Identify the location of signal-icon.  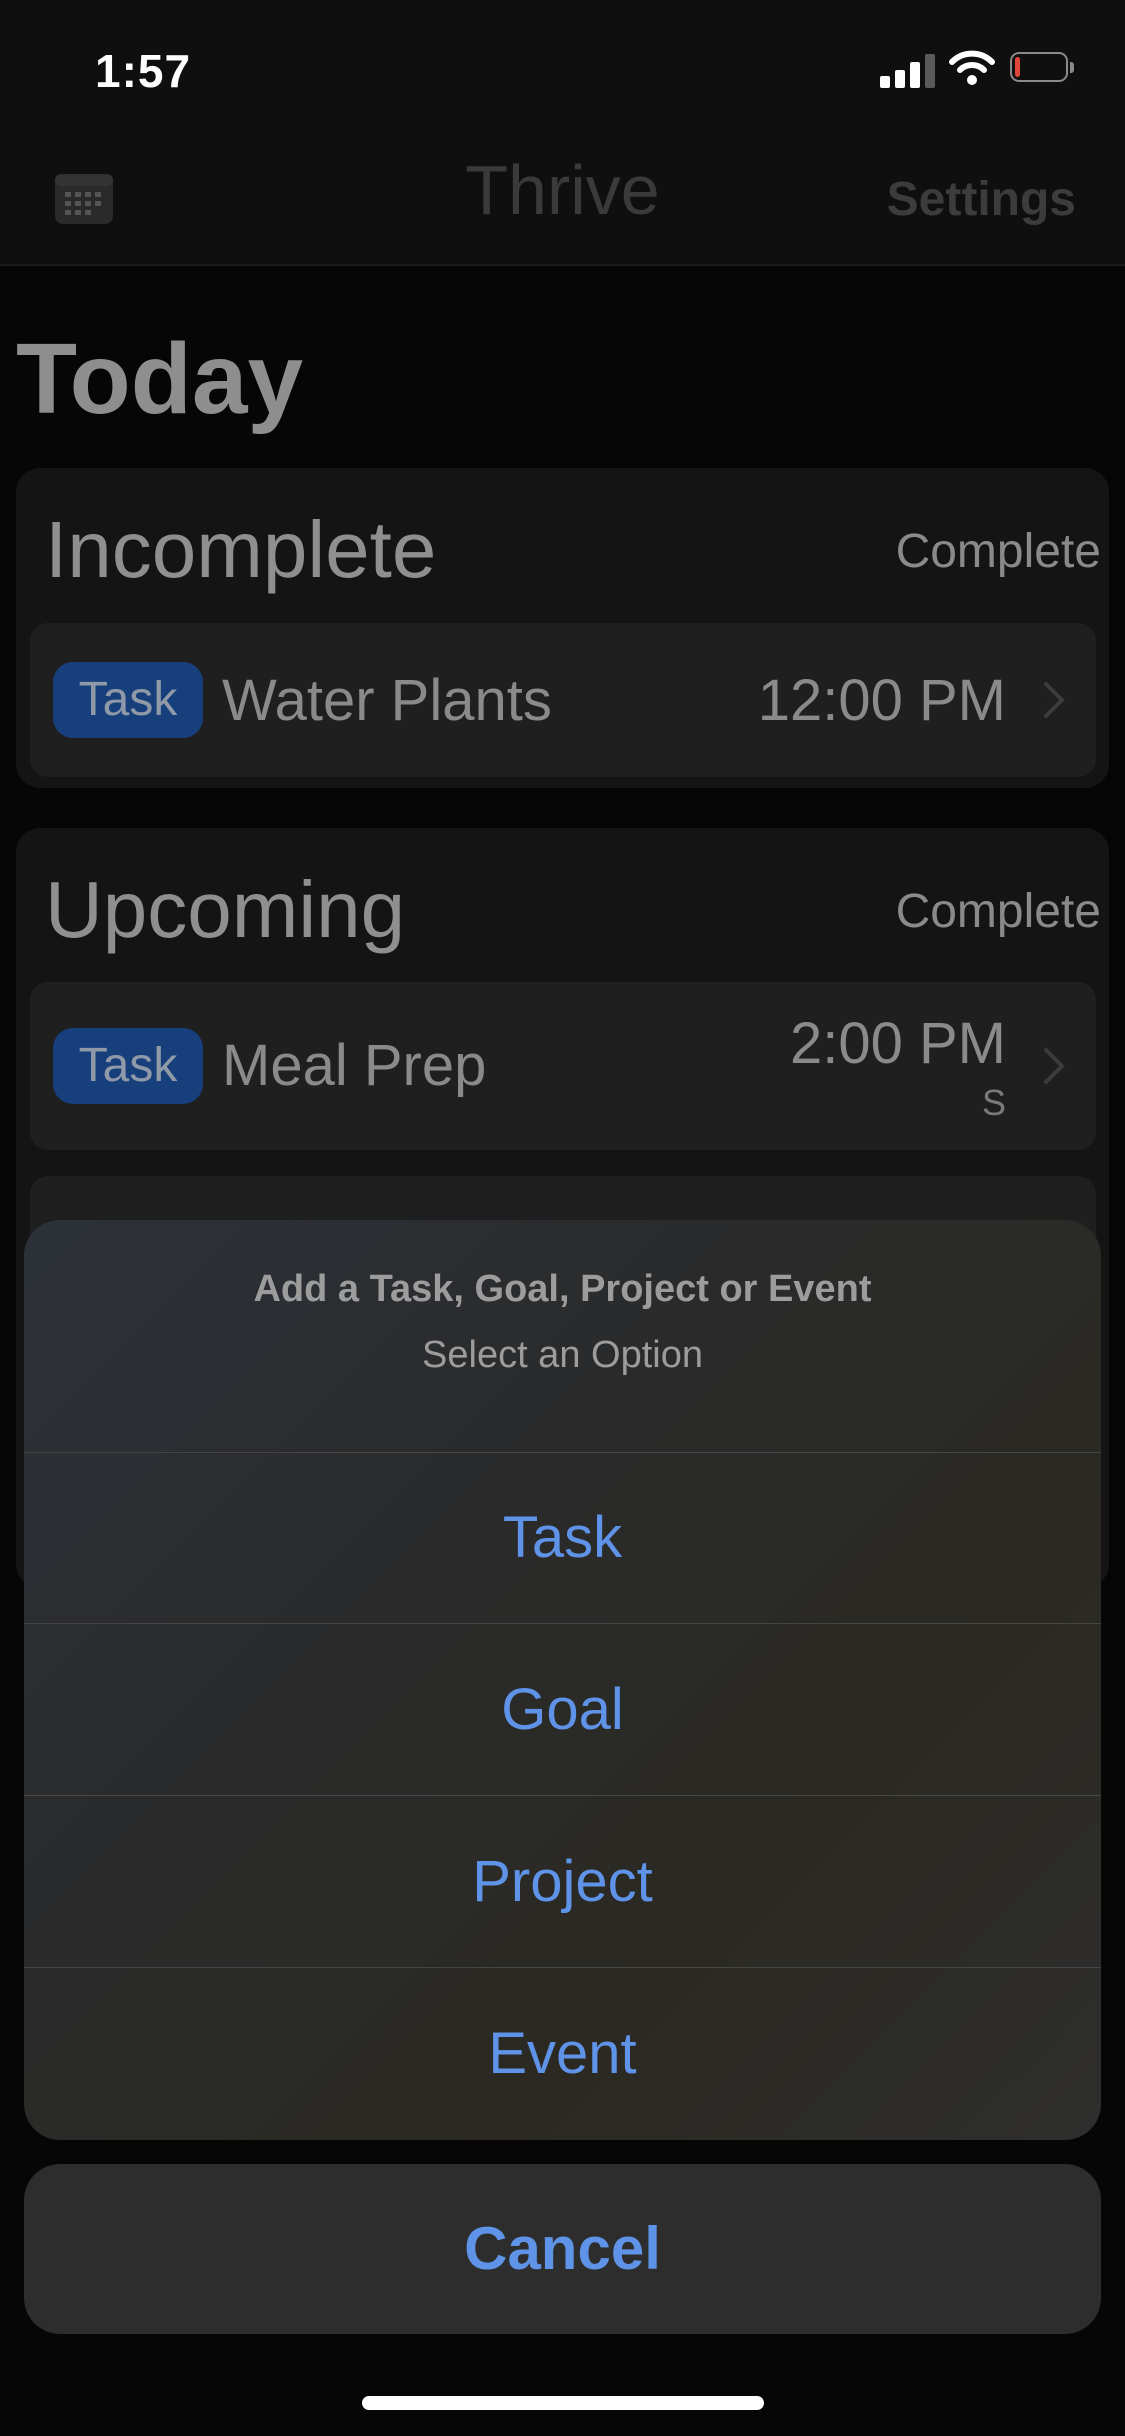
(908, 70).